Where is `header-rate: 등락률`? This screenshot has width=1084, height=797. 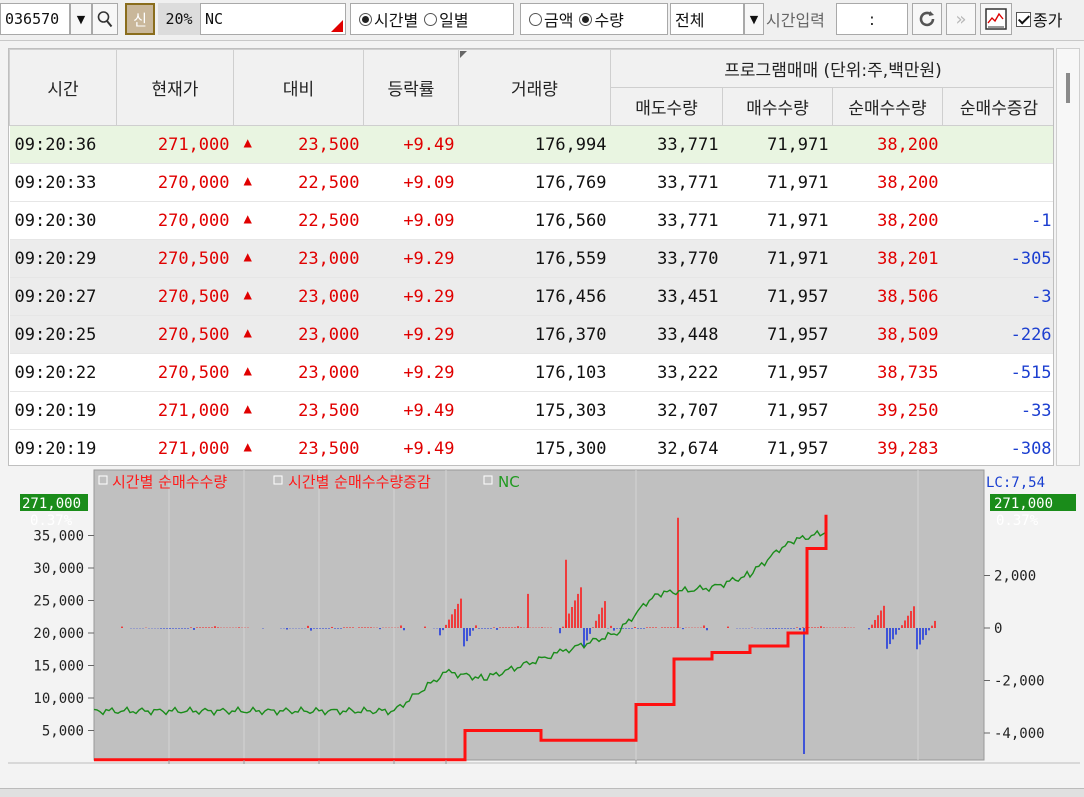 header-rate: 등락률 is located at coordinates (411, 87).